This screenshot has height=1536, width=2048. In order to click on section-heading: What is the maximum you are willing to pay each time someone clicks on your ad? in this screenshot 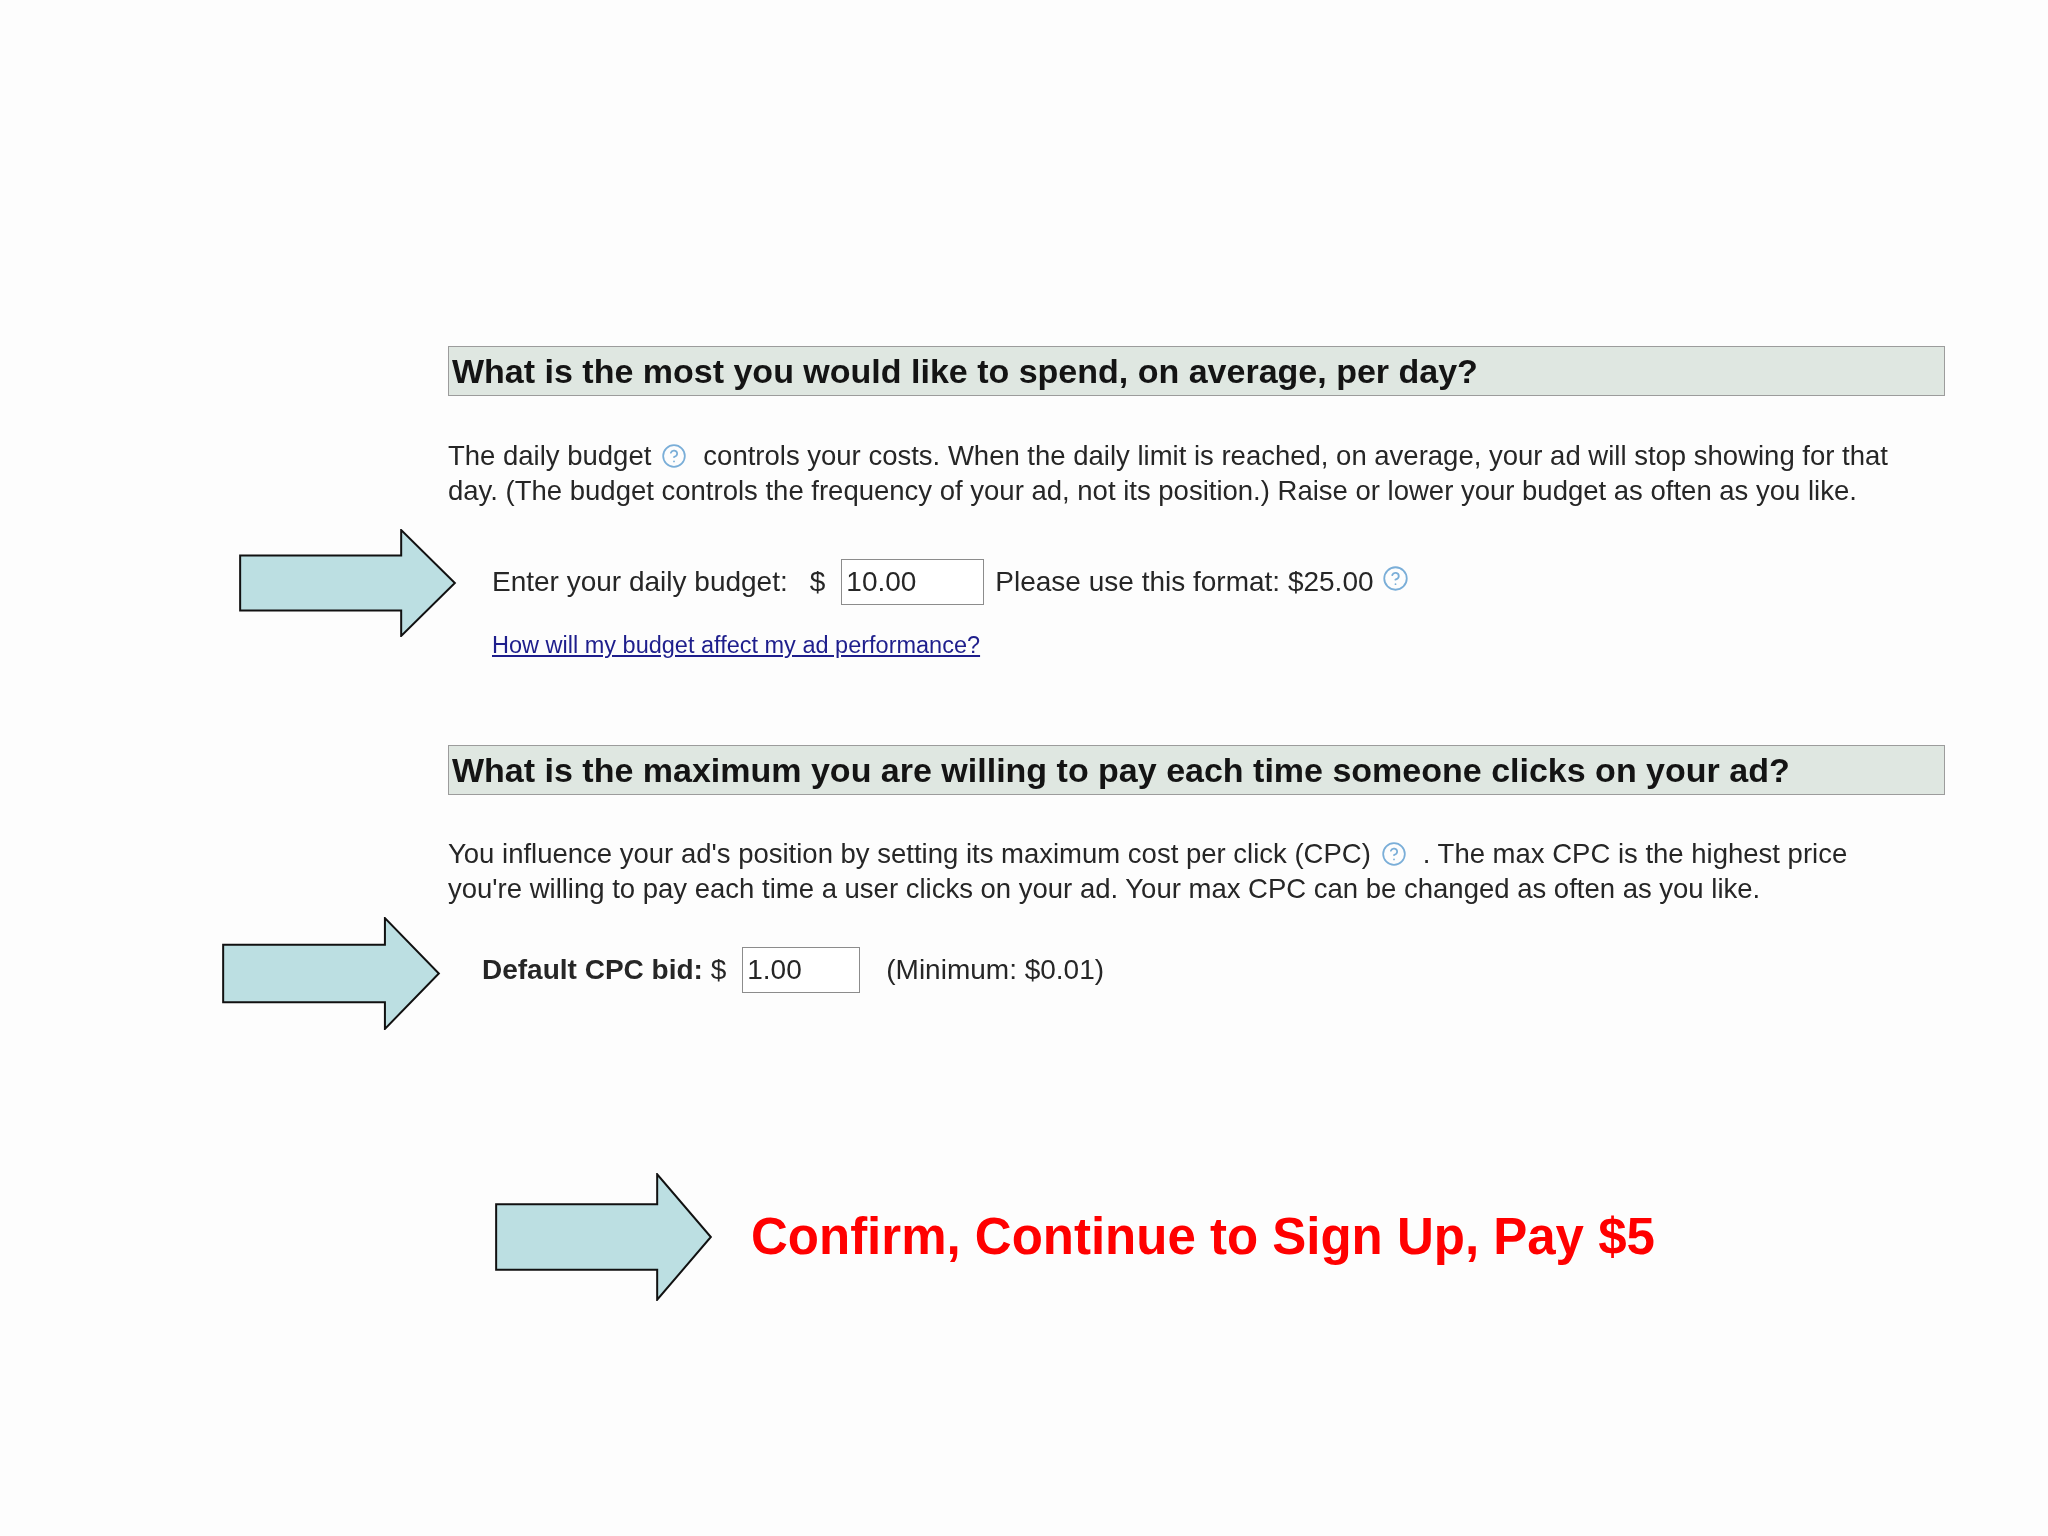, I will do `click(1196, 770)`.